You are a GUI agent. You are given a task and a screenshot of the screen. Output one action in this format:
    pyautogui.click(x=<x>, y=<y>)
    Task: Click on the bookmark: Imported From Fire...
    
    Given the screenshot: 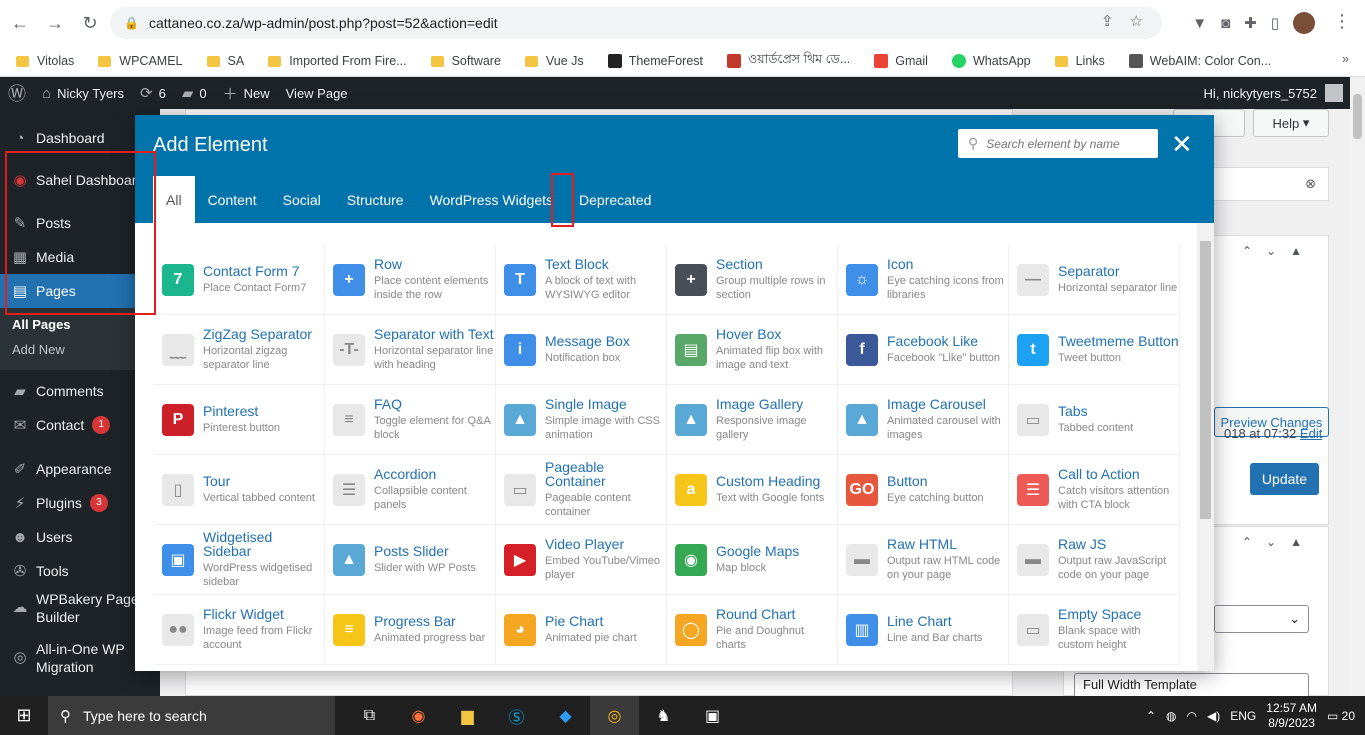 What is the action you would take?
    pyautogui.click(x=337, y=61)
    